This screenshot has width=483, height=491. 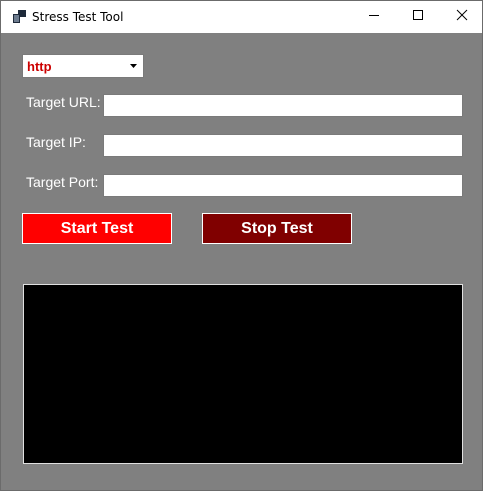 I want to click on minimize-button, so click(x=374, y=17).